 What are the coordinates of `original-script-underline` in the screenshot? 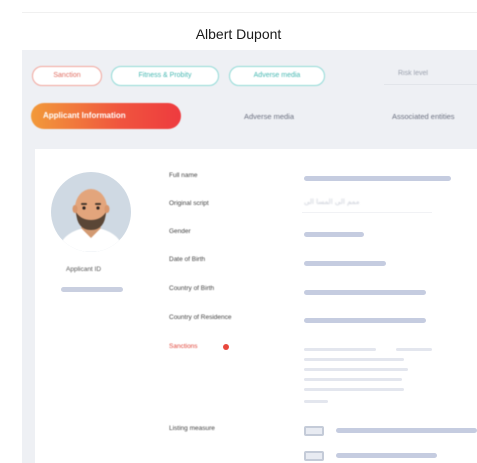 It's located at (367, 212).